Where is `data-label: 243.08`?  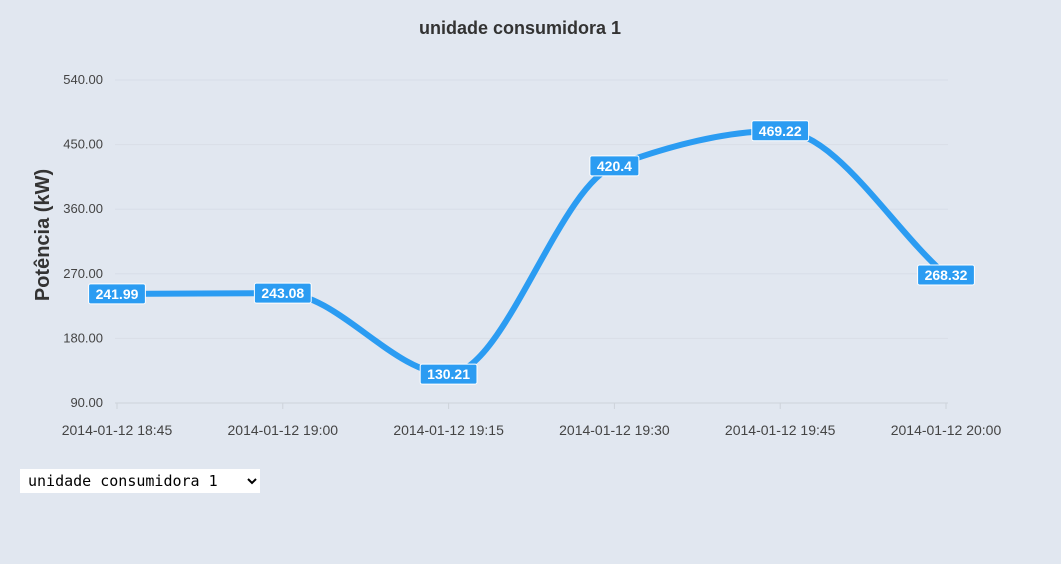
data-label: 243.08 is located at coordinates (282, 293).